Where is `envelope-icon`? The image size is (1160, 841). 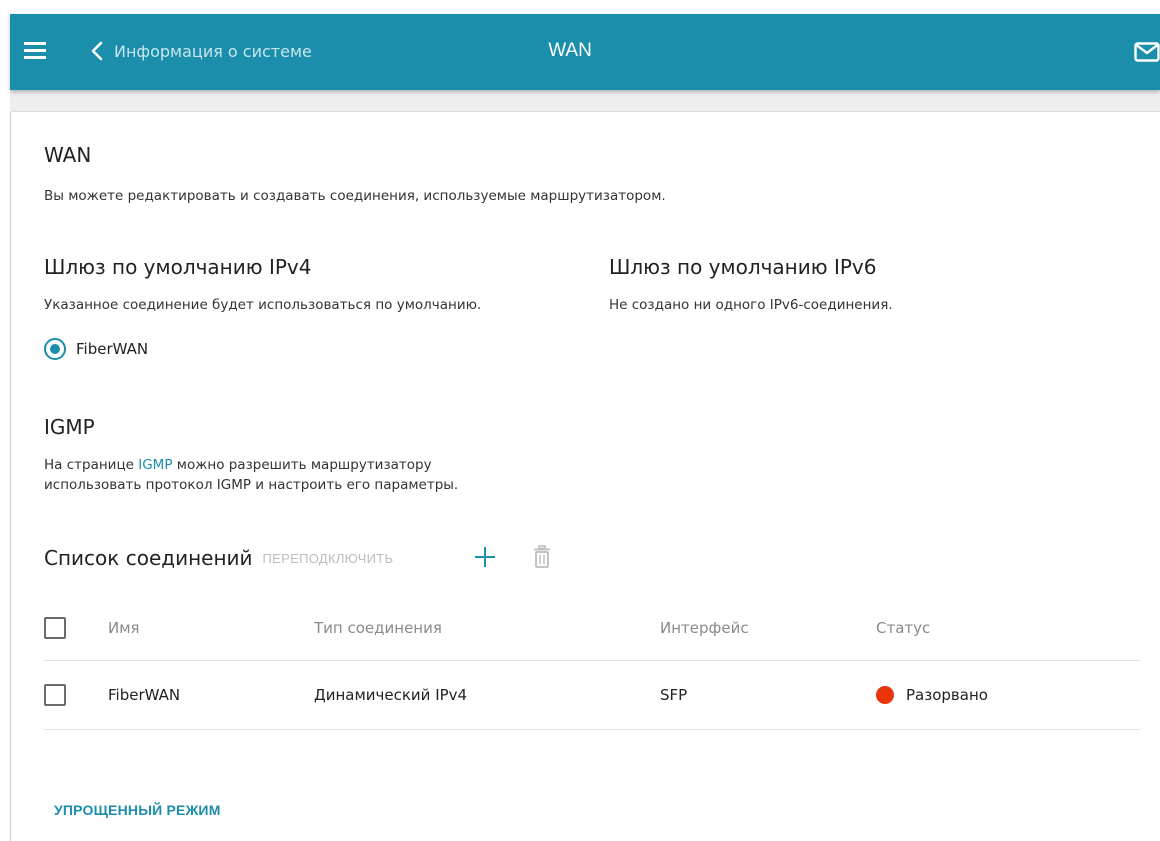
envelope-icon is located at coordinates (1147, 52).